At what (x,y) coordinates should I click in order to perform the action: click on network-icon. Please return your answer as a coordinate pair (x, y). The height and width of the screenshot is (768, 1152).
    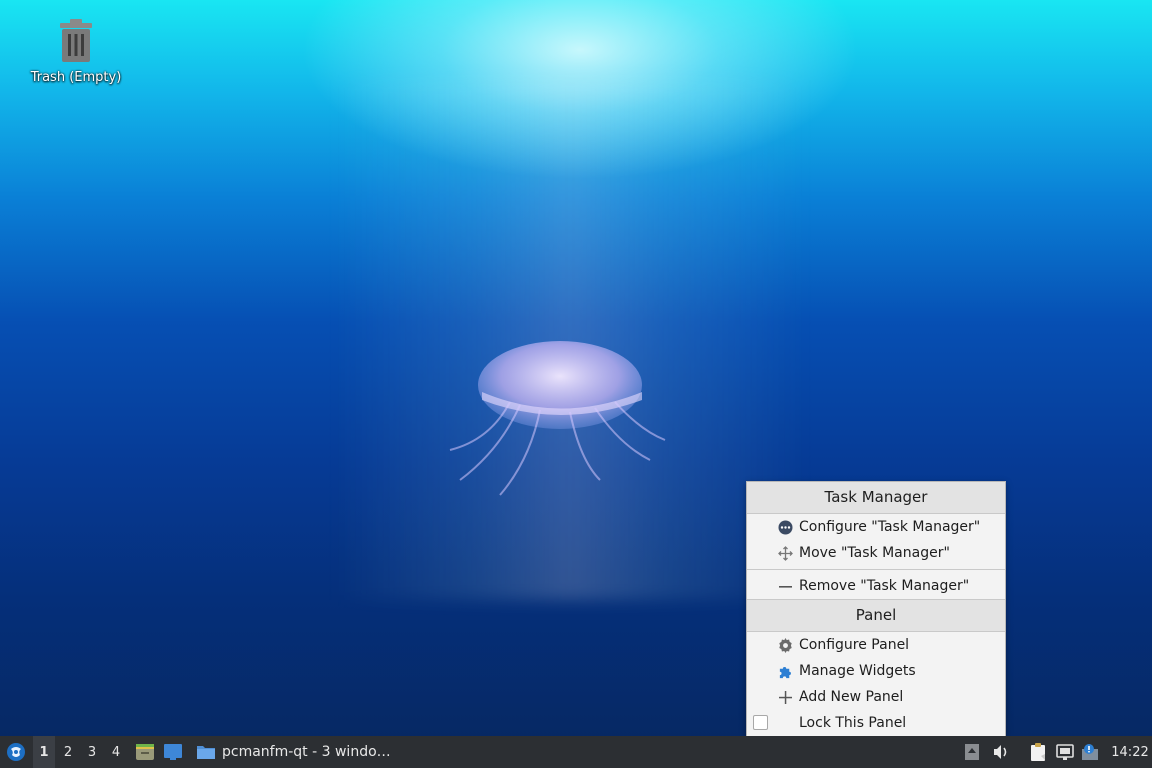
    Looking at the image, I should click on (1065, 752).